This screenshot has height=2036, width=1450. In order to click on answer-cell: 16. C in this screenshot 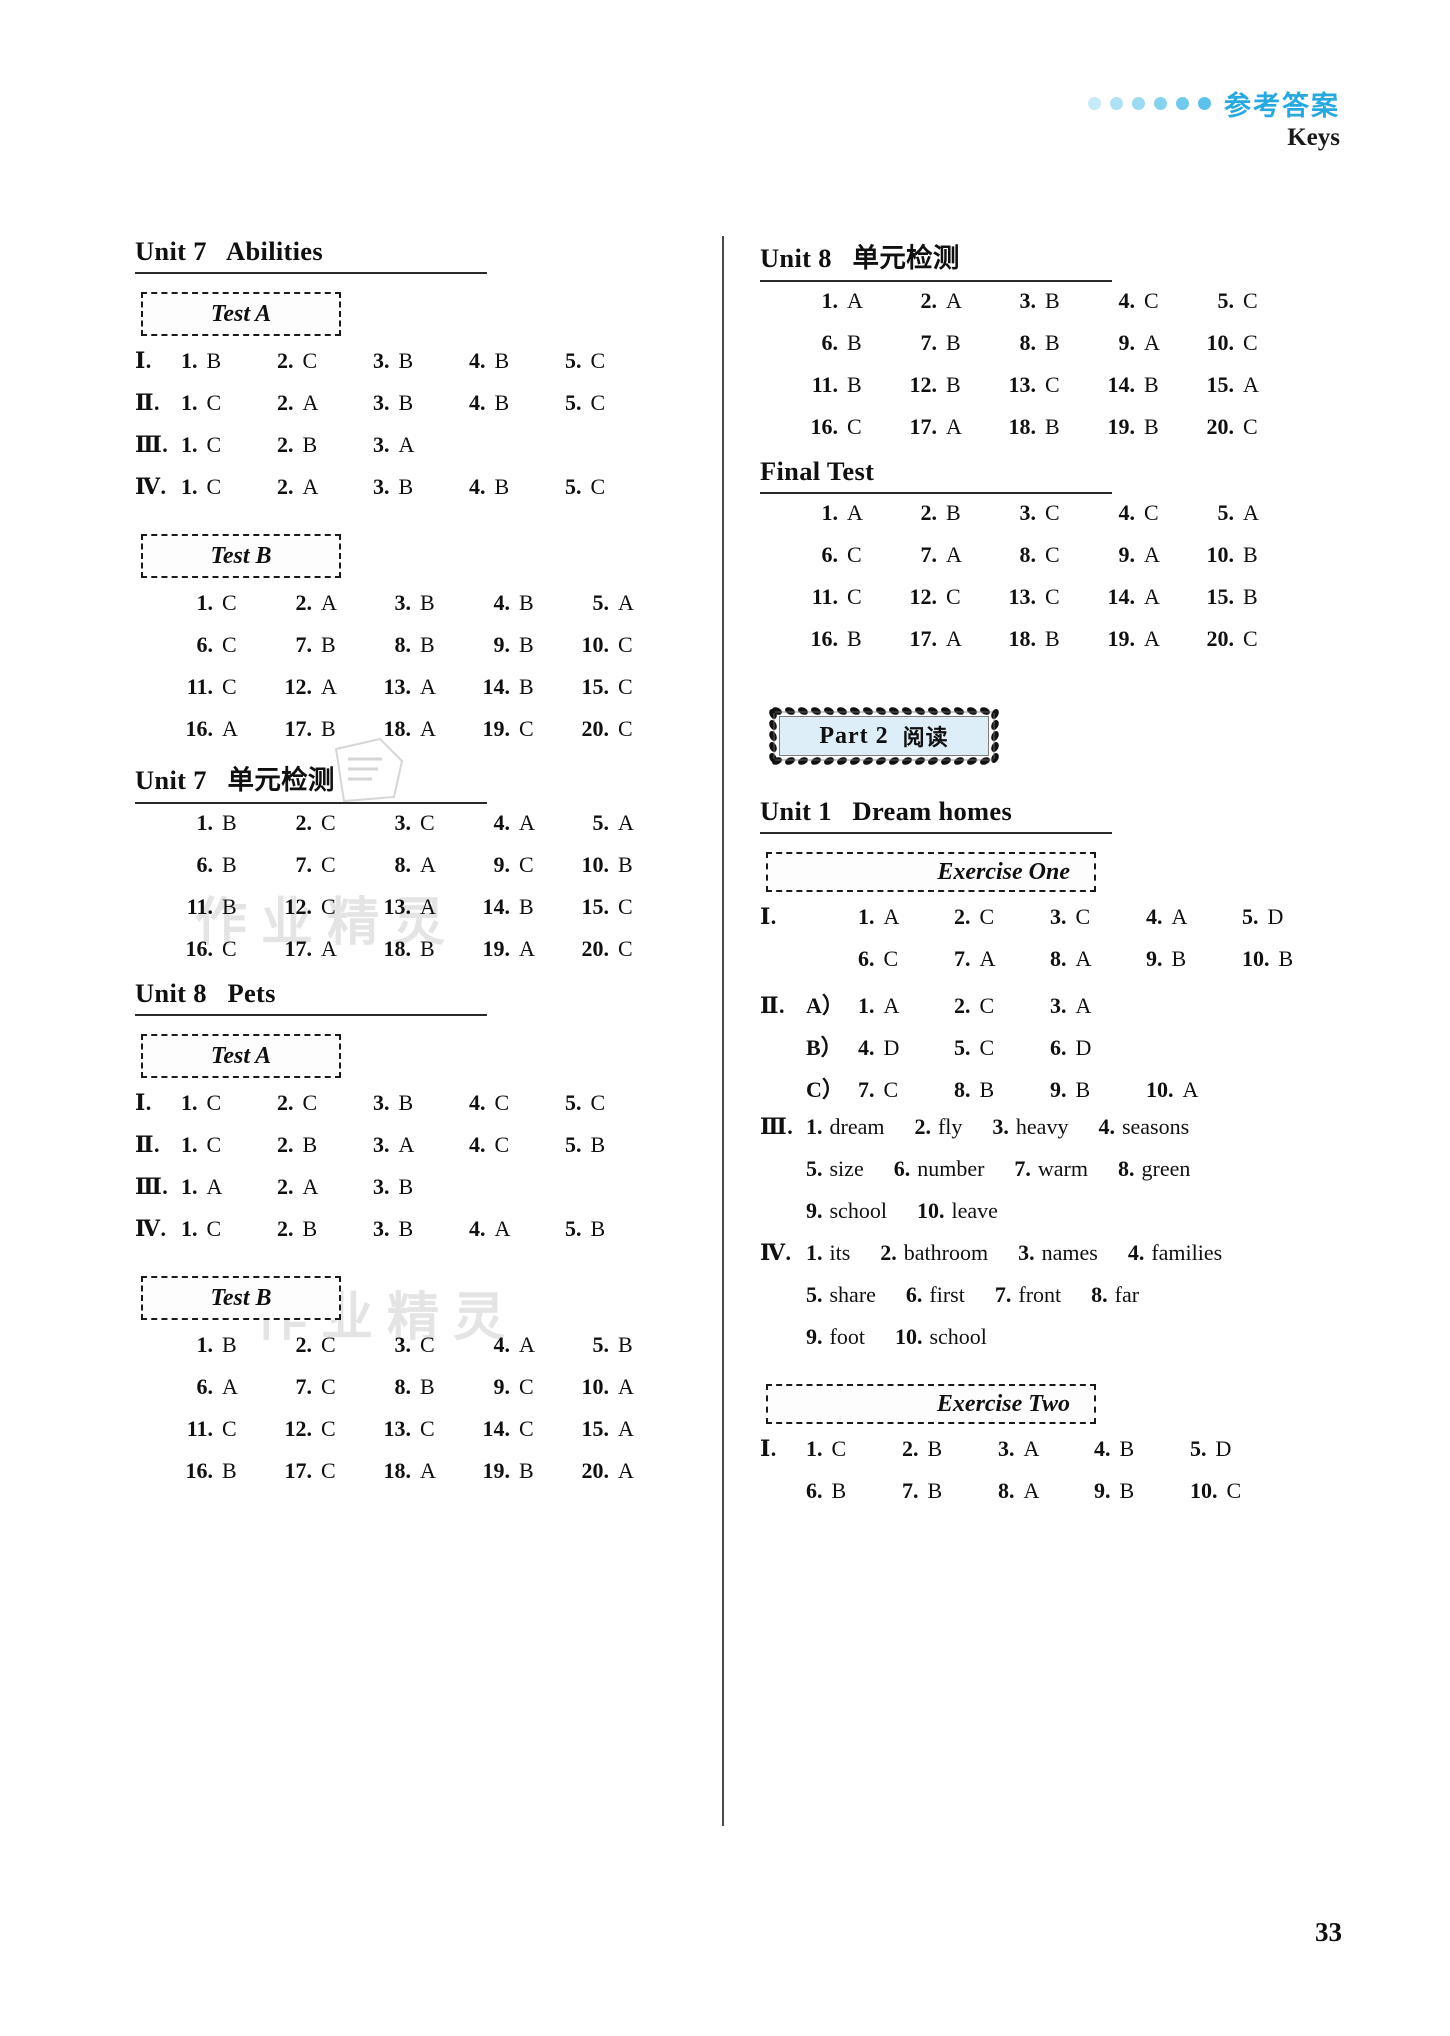, I will do `click(855, 427)`.